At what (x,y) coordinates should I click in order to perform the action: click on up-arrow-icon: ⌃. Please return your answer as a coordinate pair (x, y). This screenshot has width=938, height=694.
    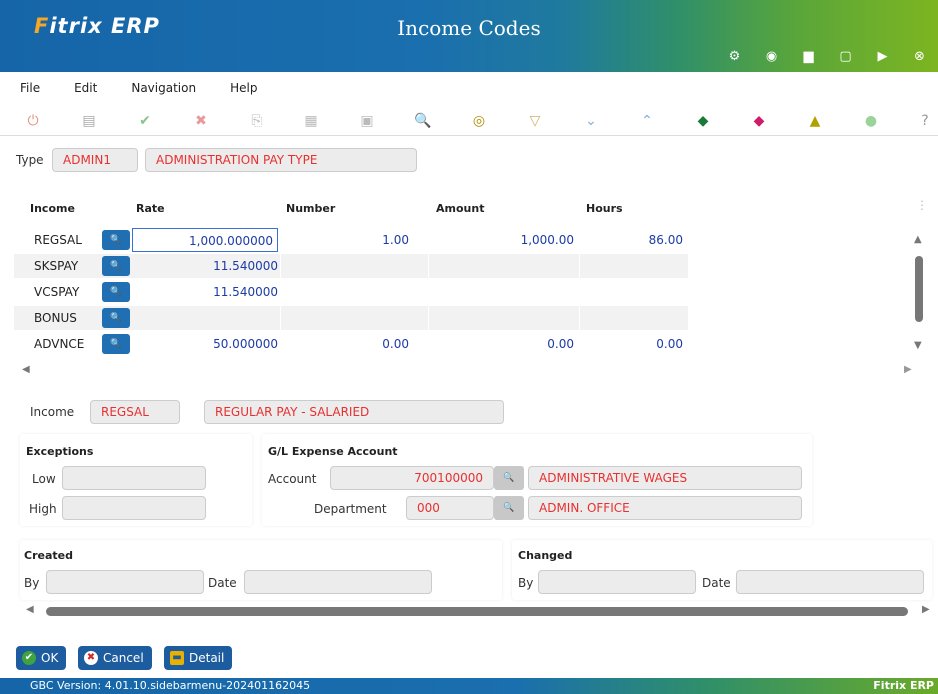
    Looking at the image, I should click on (647, 121).